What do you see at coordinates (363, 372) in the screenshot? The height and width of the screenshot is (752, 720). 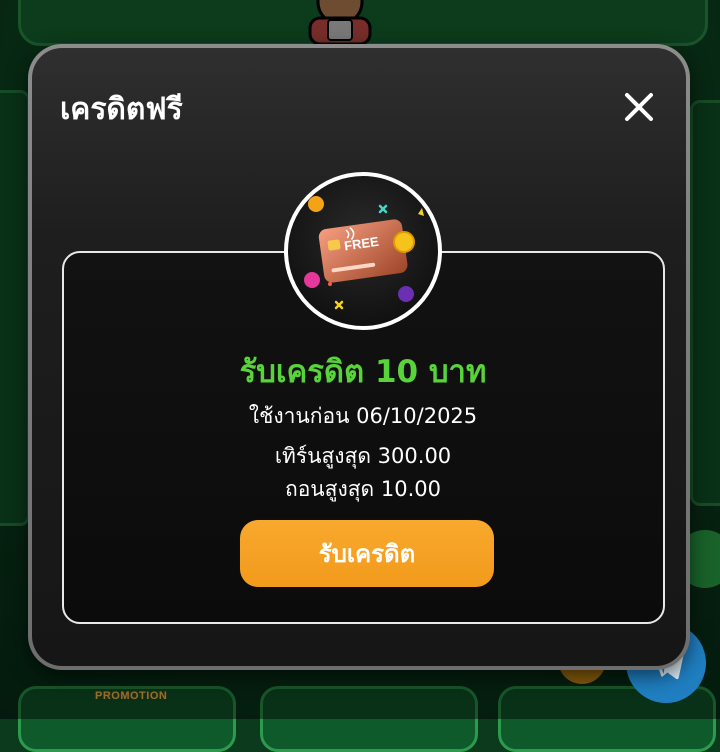 I see `offer-title: รับเครดิต 10 บาท` at bounding box center [363, 372].